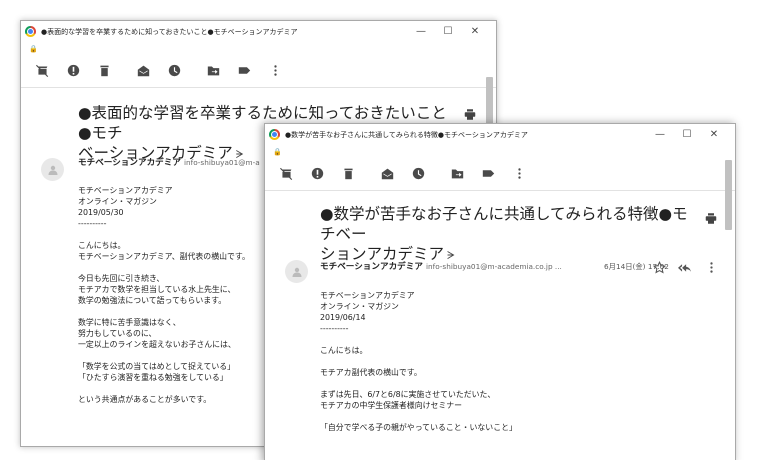 Image resolution: width=757 pixels, height=460 pixels. What do you see at coordinates (728, 195) in the screenshot?
I see `scrollbar` at bounding box center [728, 195].